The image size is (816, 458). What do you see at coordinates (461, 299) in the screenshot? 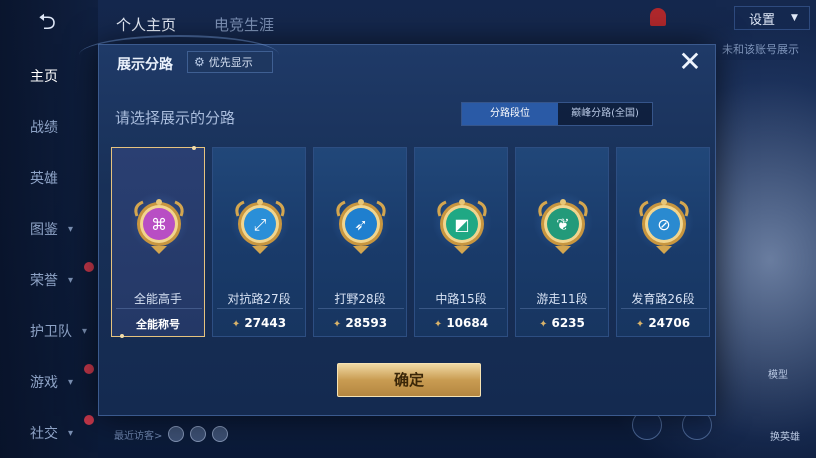
I see `lane-name: 中路15段` at bounding box center [461, 299].